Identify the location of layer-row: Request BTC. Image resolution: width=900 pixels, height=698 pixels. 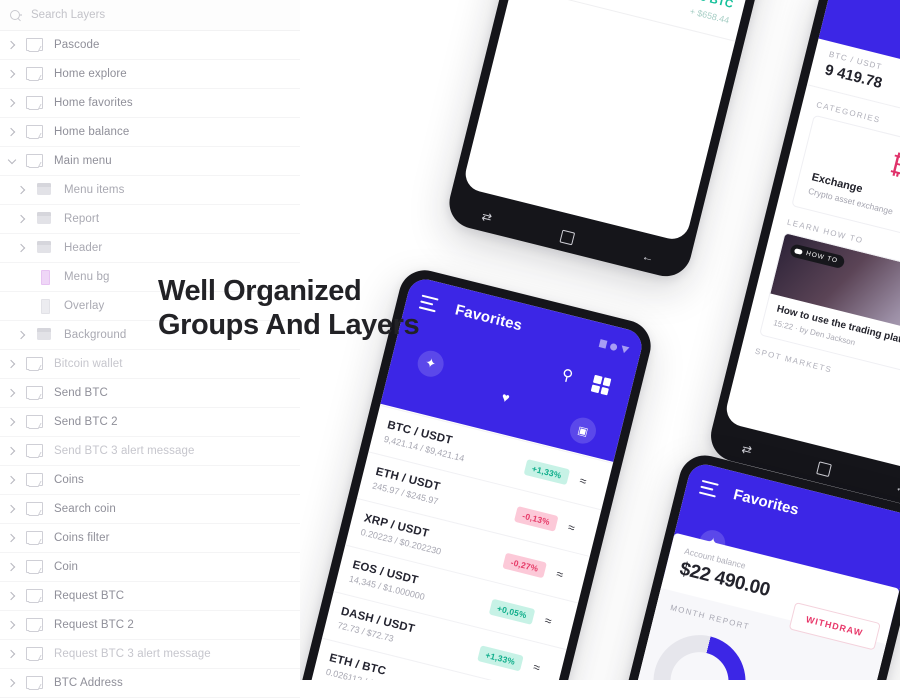
(150, 596).